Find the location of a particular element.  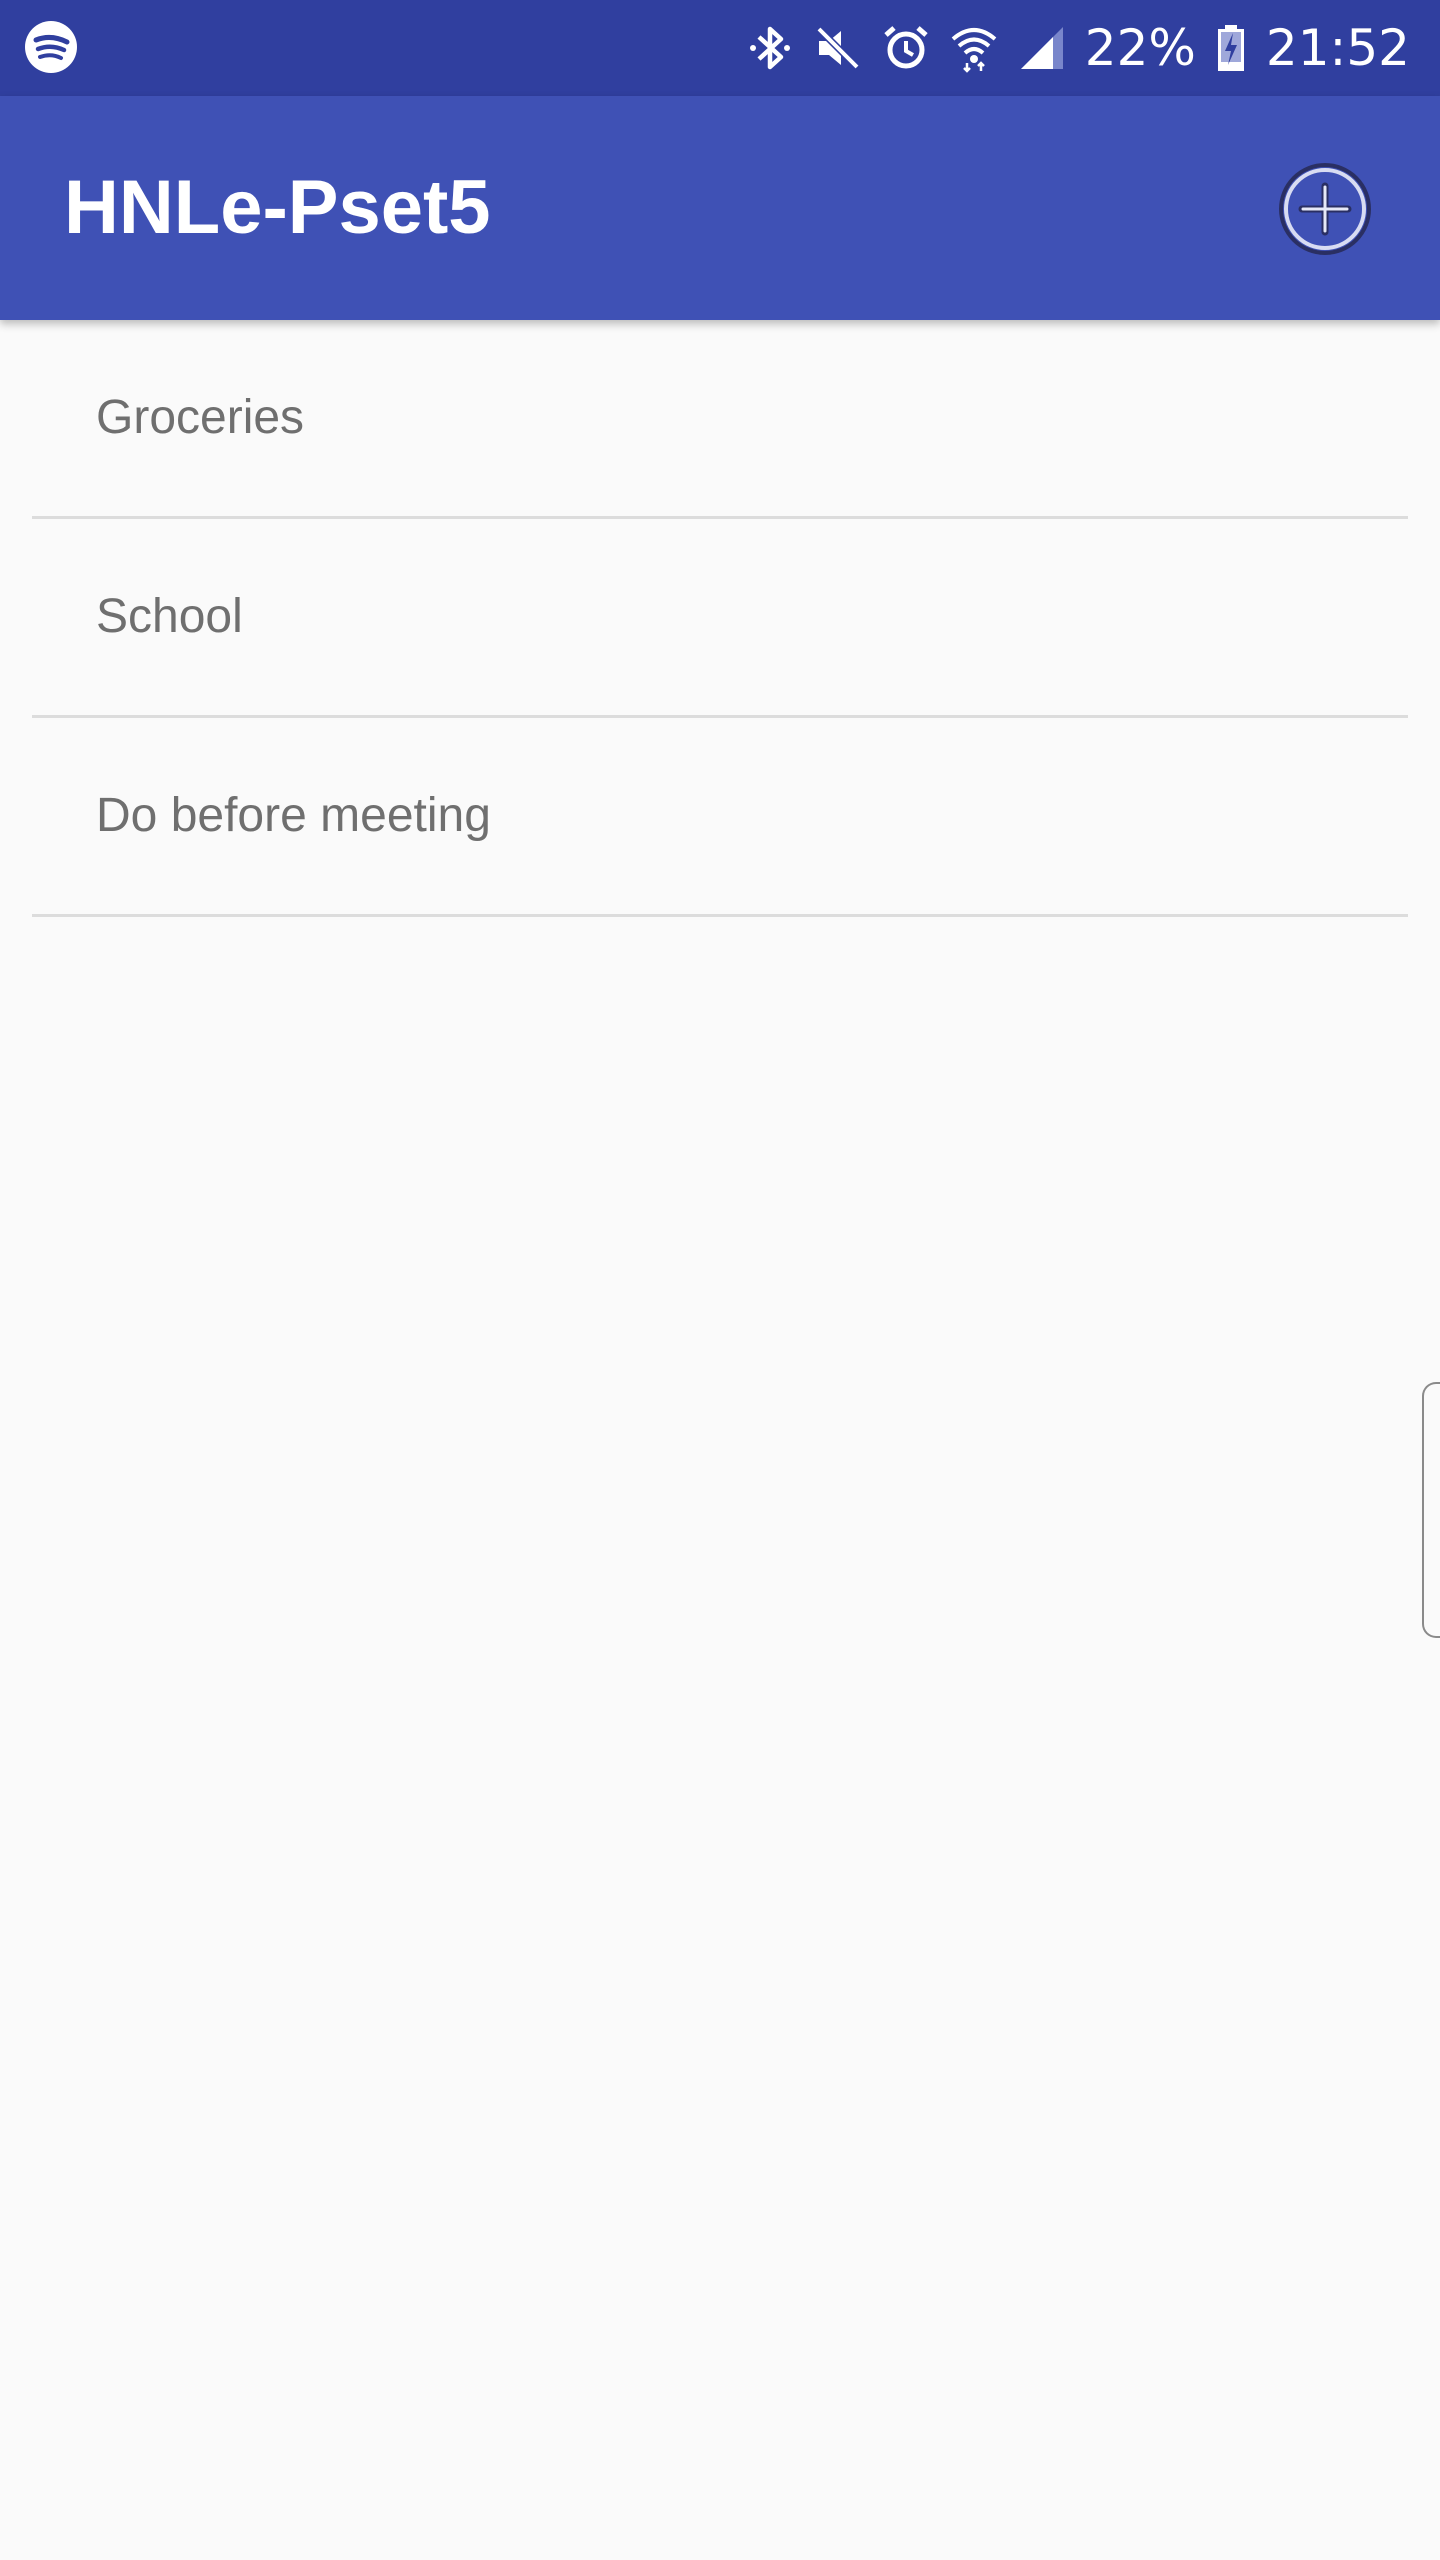

spotify-icon is located at coordinates (51, 47).